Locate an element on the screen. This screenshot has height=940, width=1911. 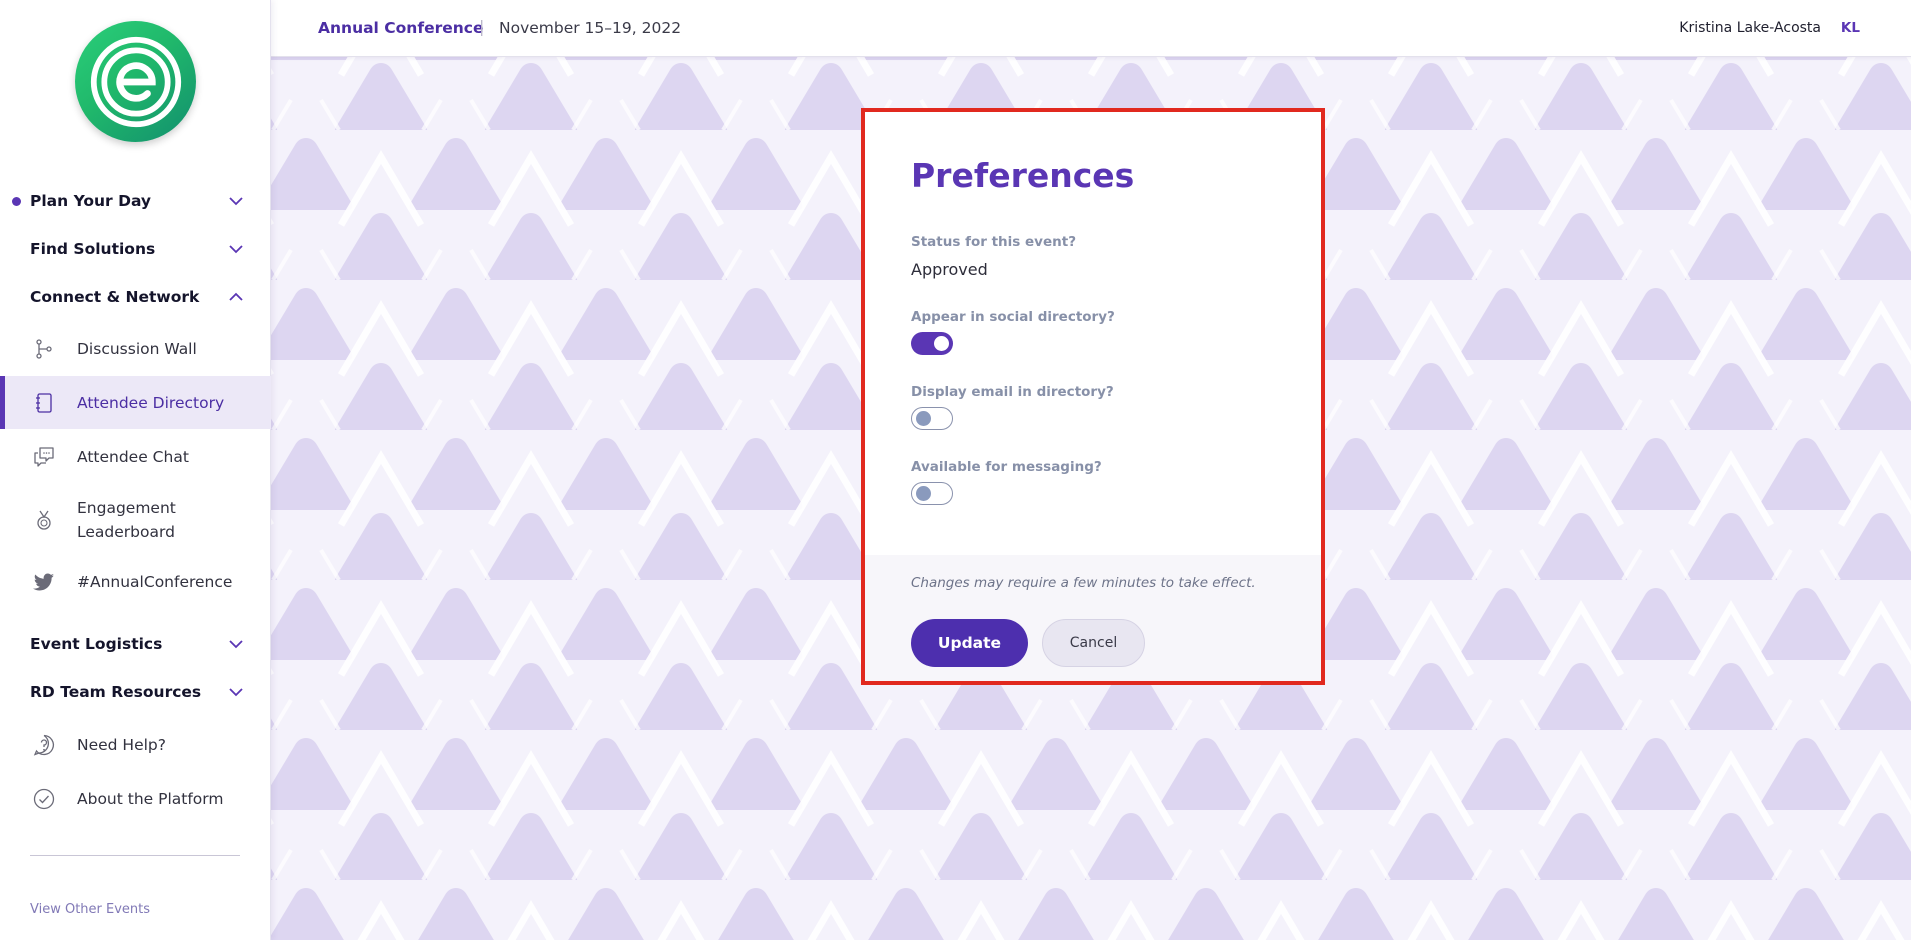
social-directory-toggle is located at coordinates (932, 343).